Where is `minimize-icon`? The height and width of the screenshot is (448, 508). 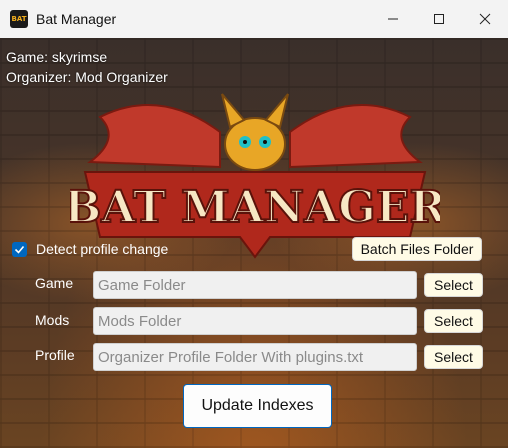 minimize-icon is located at coordinates (393, 19).